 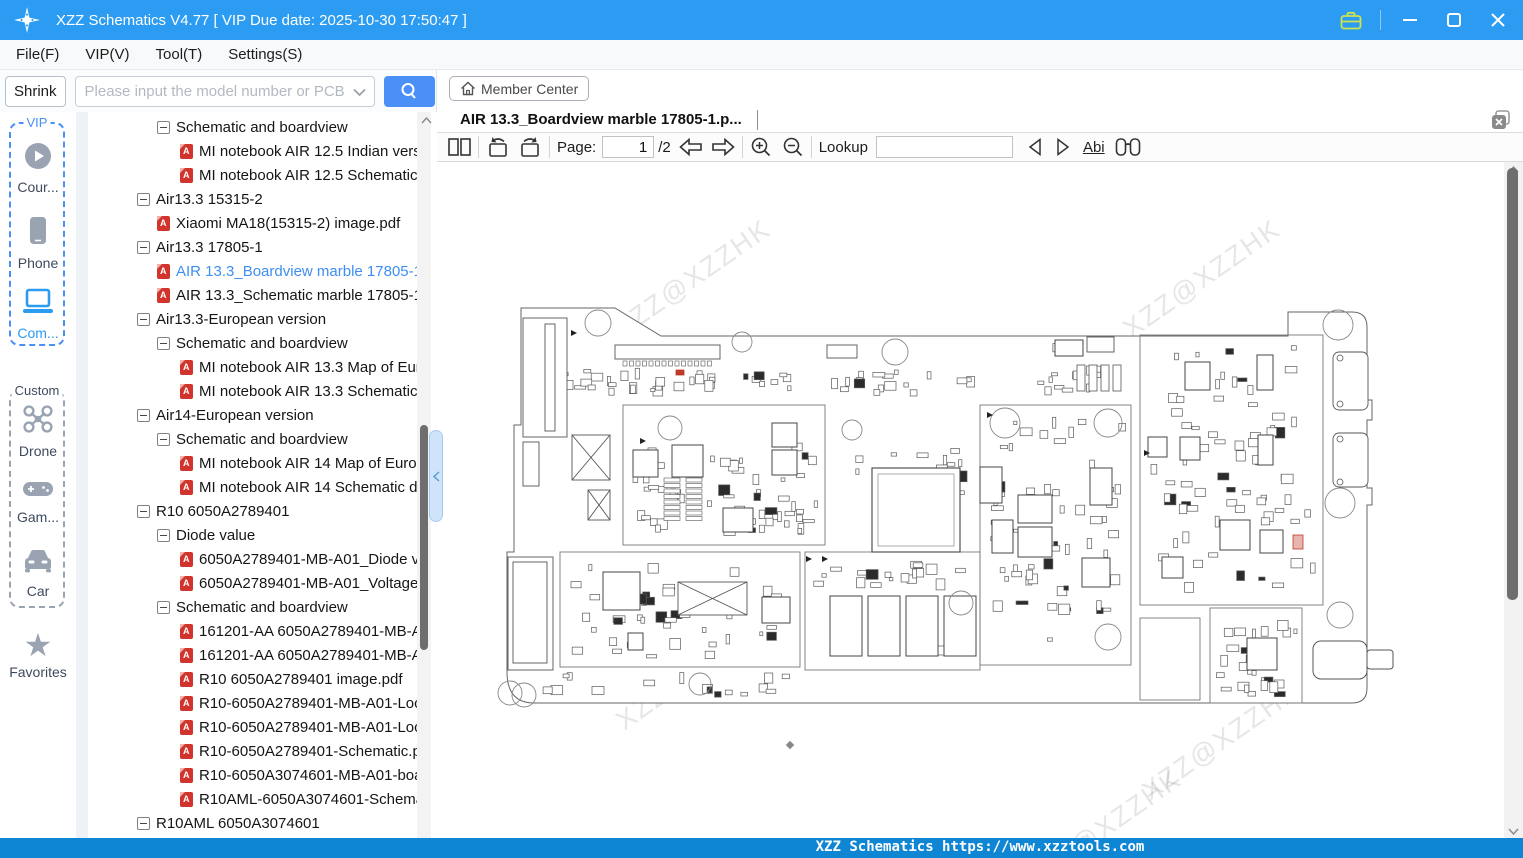 I want to click on sidebar-item-car: Car, so click(x=38, y=573).